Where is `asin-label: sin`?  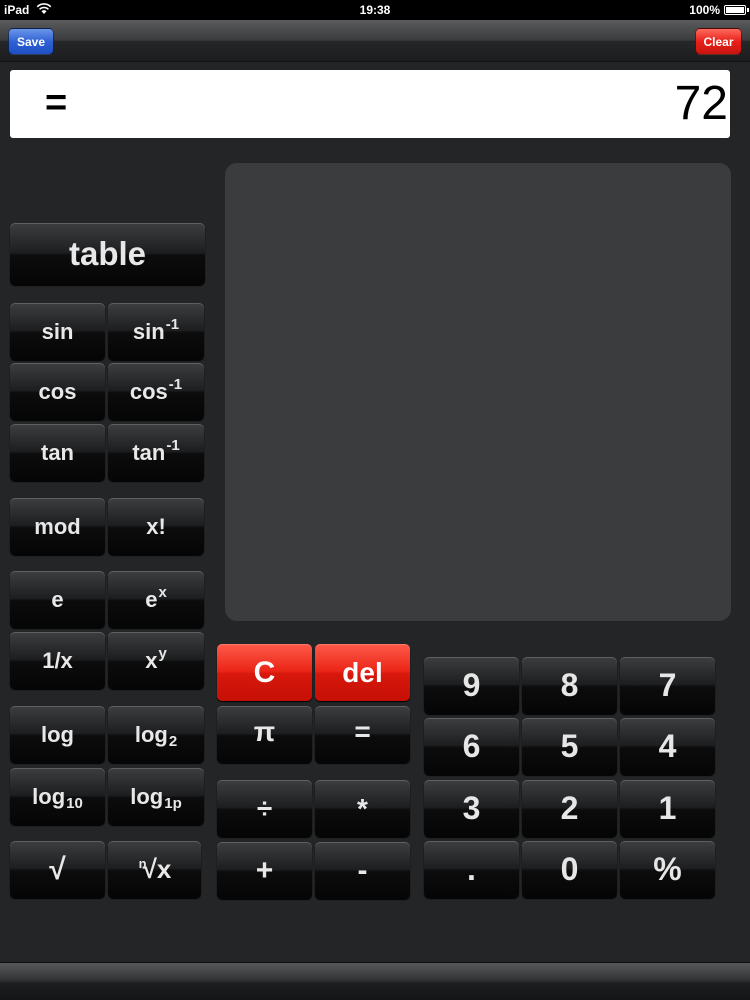 asin-label: sin is located at coordinates (148, 331).